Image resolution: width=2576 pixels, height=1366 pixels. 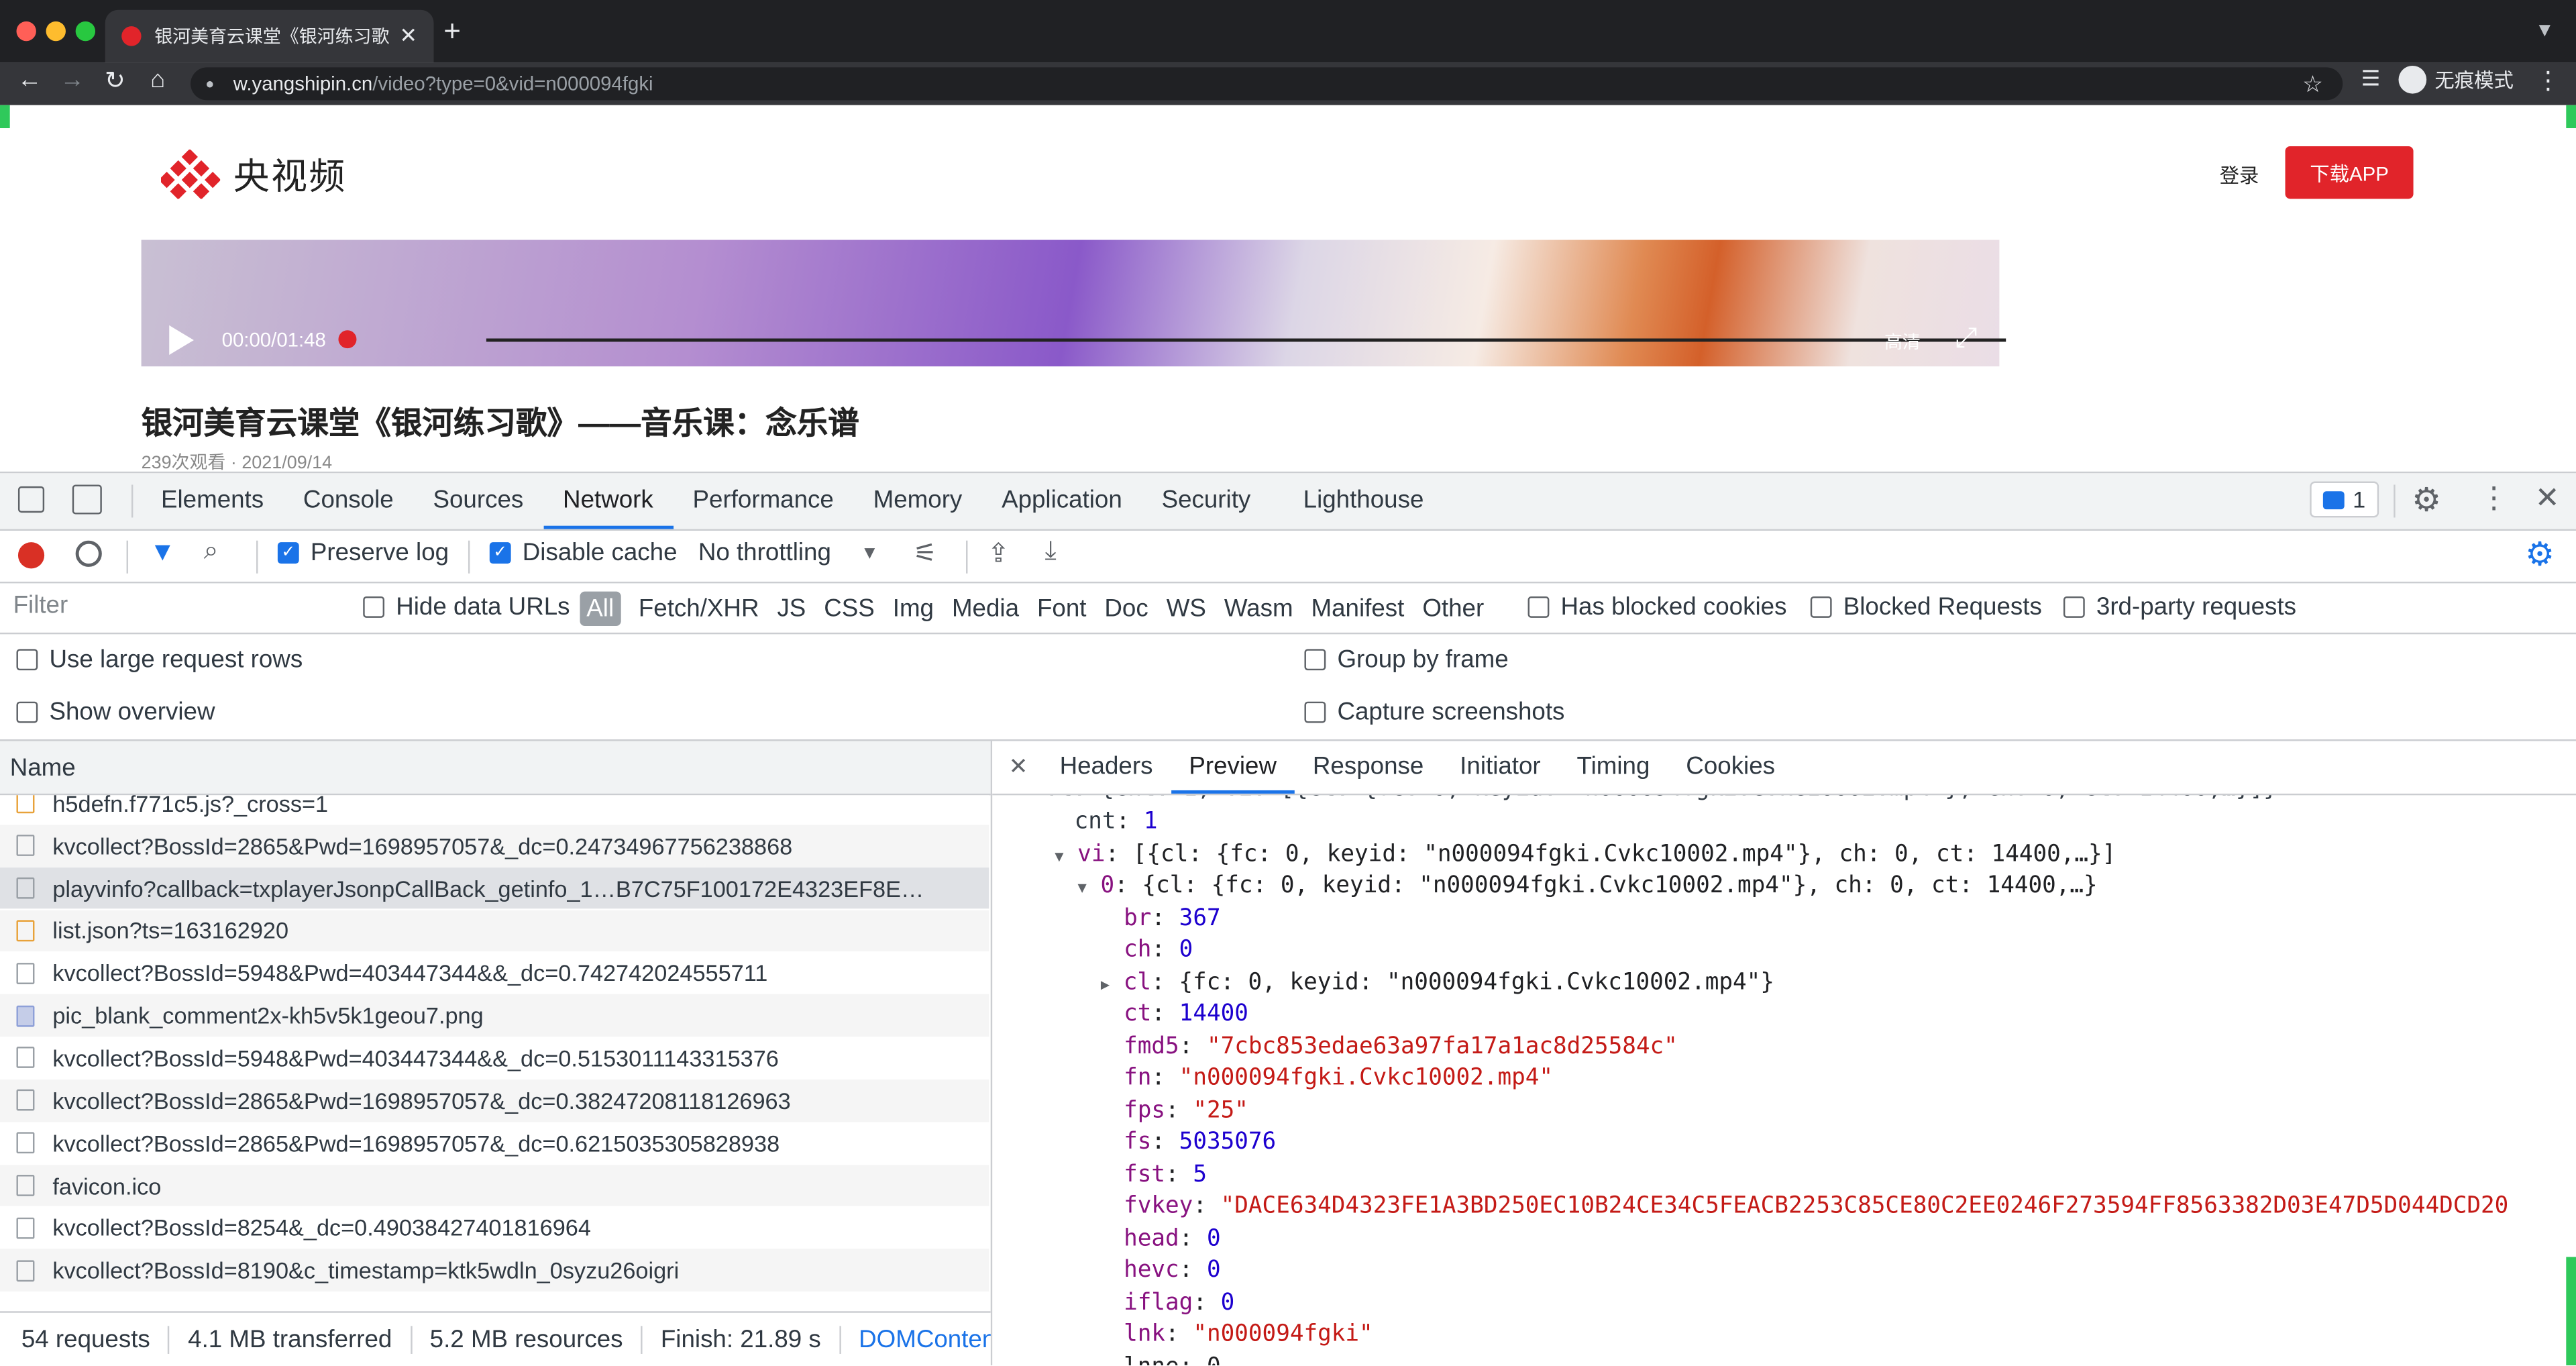 I want to click on type-filter-img: Img, so click(x=914, y=608).